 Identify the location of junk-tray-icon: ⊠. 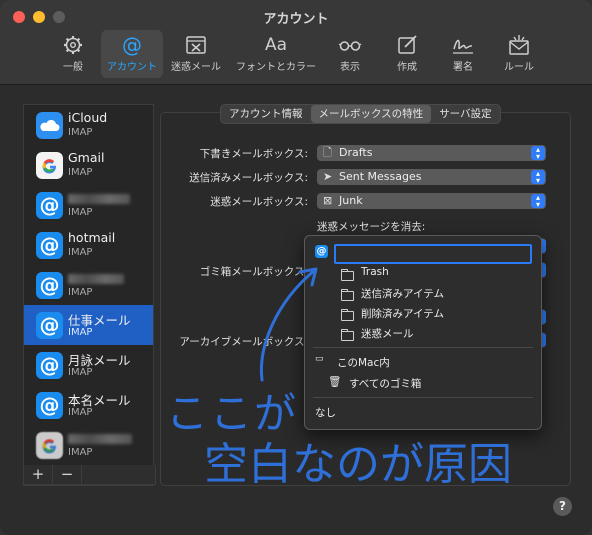
(328, 200).